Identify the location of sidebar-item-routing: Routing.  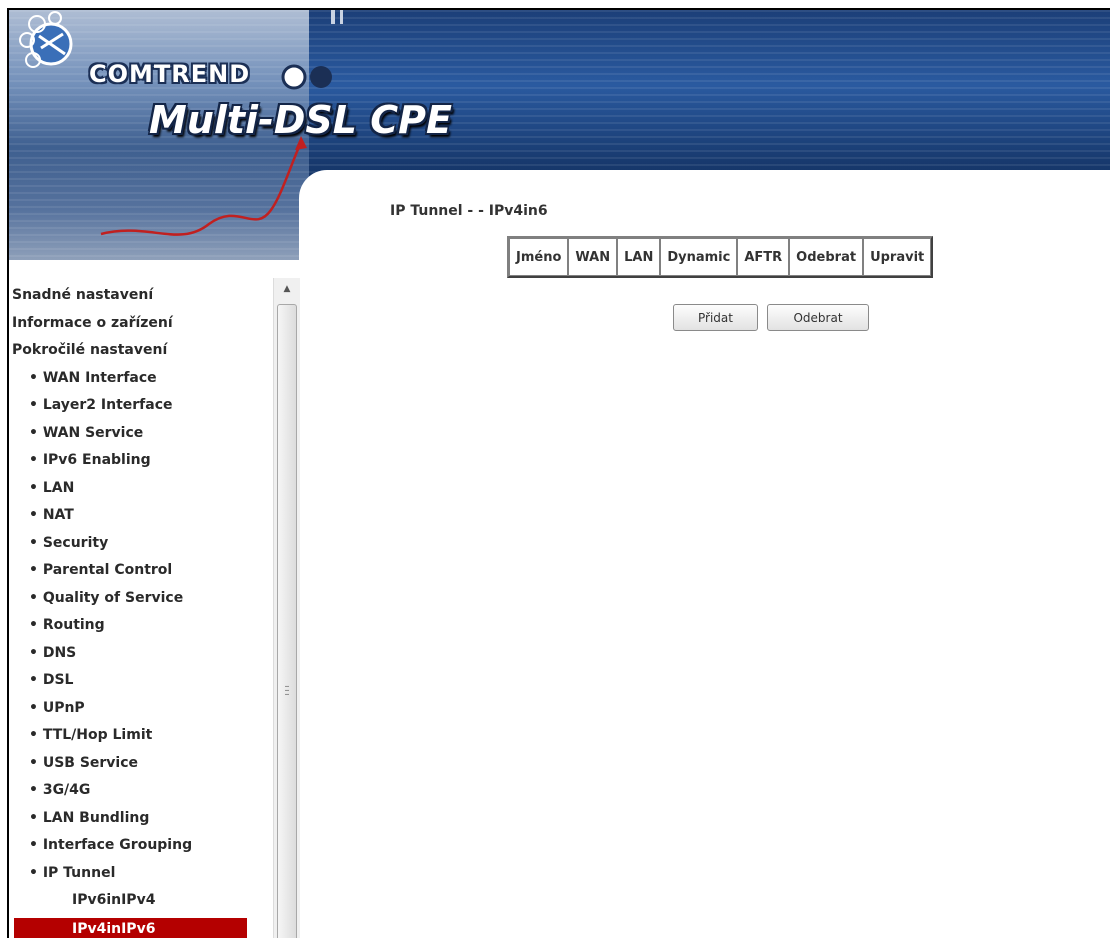
(140, 626).